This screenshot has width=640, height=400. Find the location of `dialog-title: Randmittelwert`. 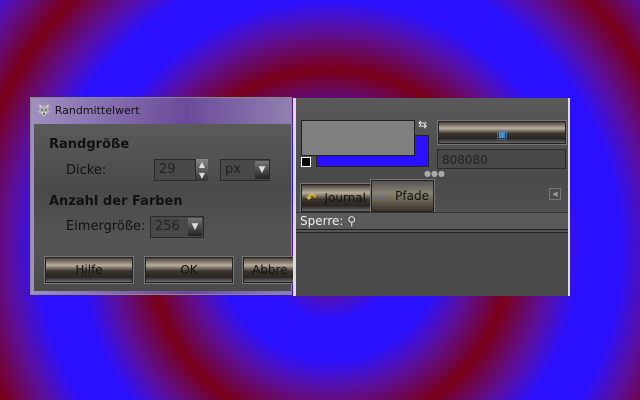

dialog-title: Randmittelwert is located at coordinates (97, 110).